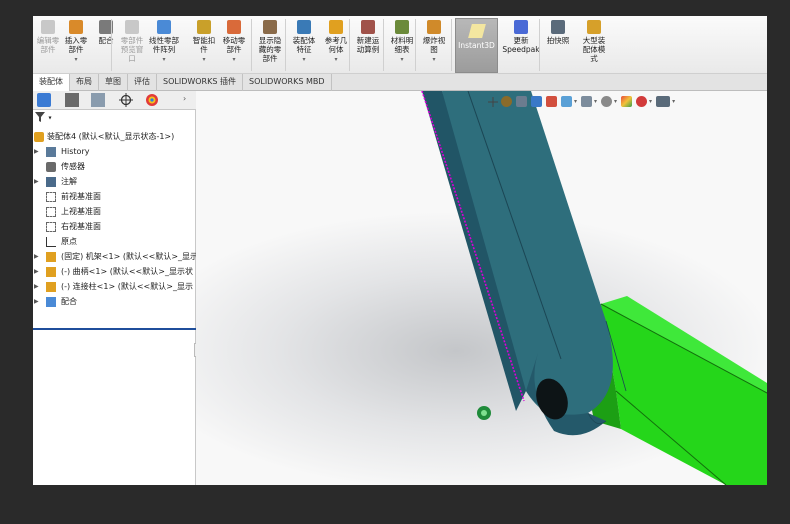 The image size is (790, 524). What do you see at coordinates (114, 241) in the screenshot?
I see `tree-item: 原点` at bounding box center [114, 241].